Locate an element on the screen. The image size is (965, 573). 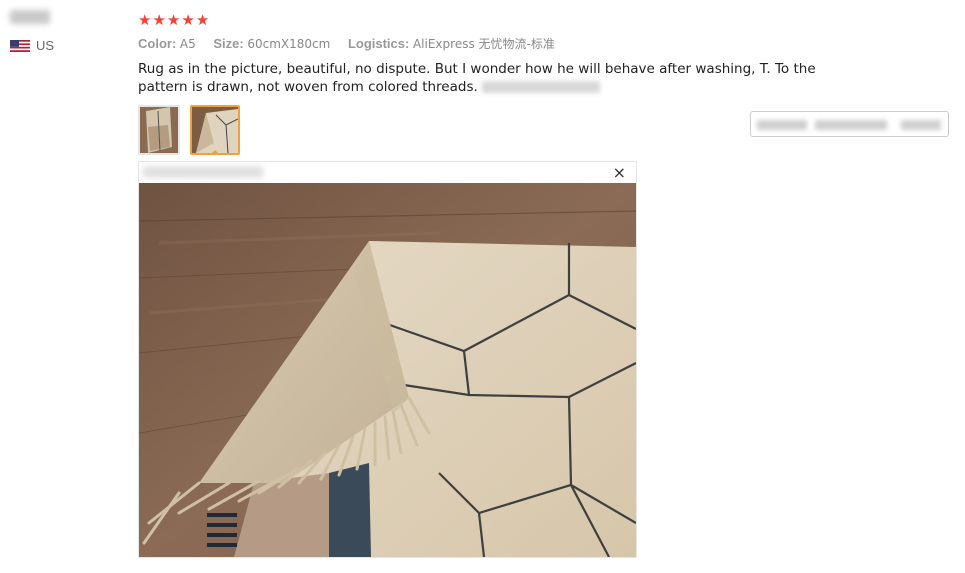
viewer-header: × is located at coordinates (387, 172).